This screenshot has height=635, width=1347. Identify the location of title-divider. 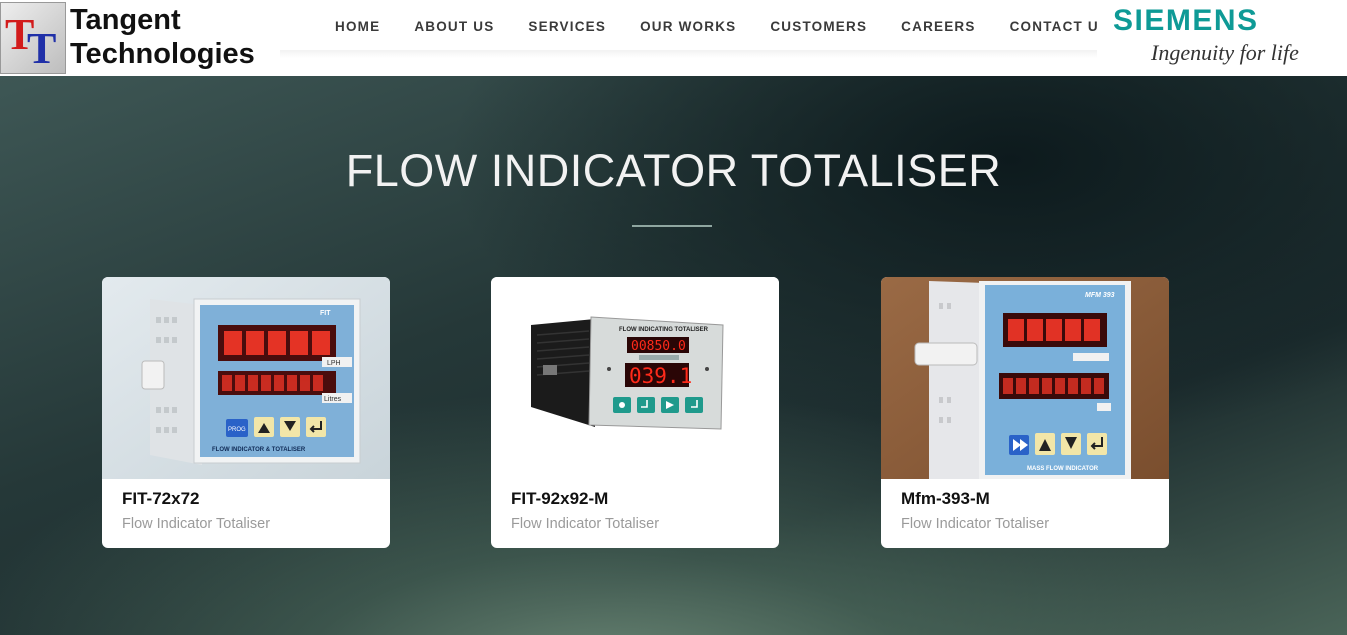
(672, 226).